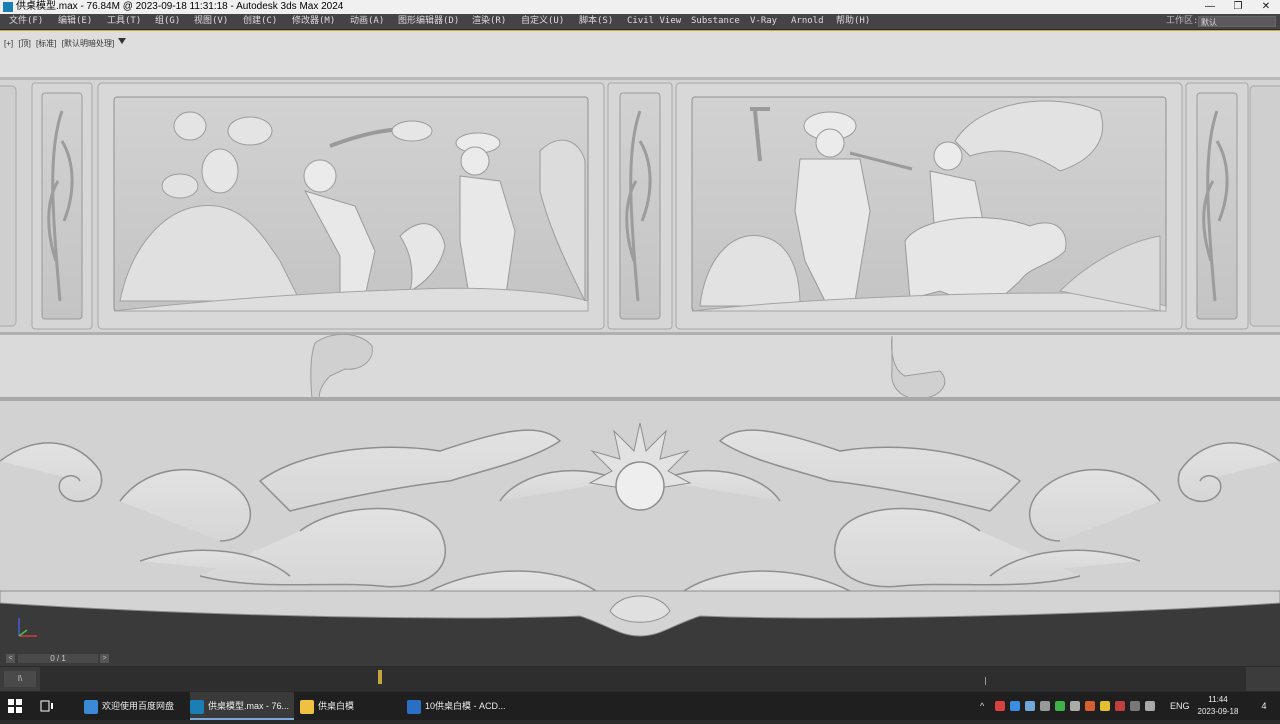 The height and width of the screenshot is (724, 1280). Describe the element at coordinates (167, 21) in the screenshot. I see `menu-group: 组(G)` at that location.